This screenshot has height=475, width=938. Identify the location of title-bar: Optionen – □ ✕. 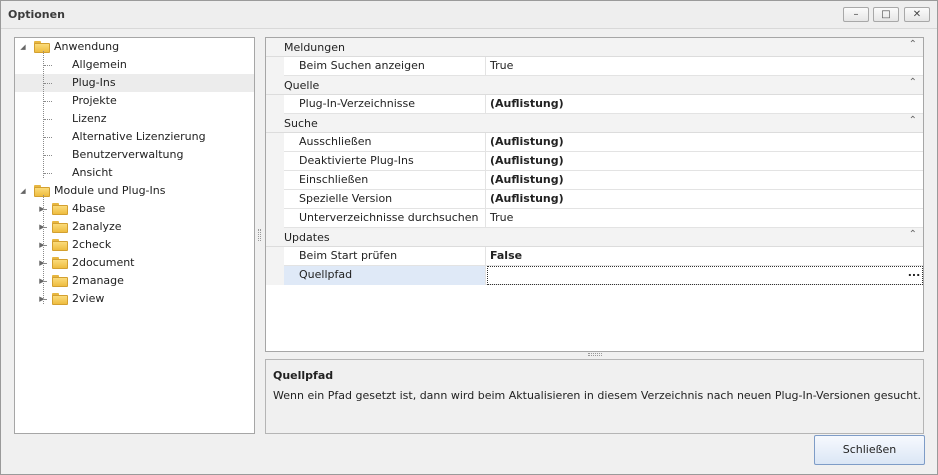
(469, 15).